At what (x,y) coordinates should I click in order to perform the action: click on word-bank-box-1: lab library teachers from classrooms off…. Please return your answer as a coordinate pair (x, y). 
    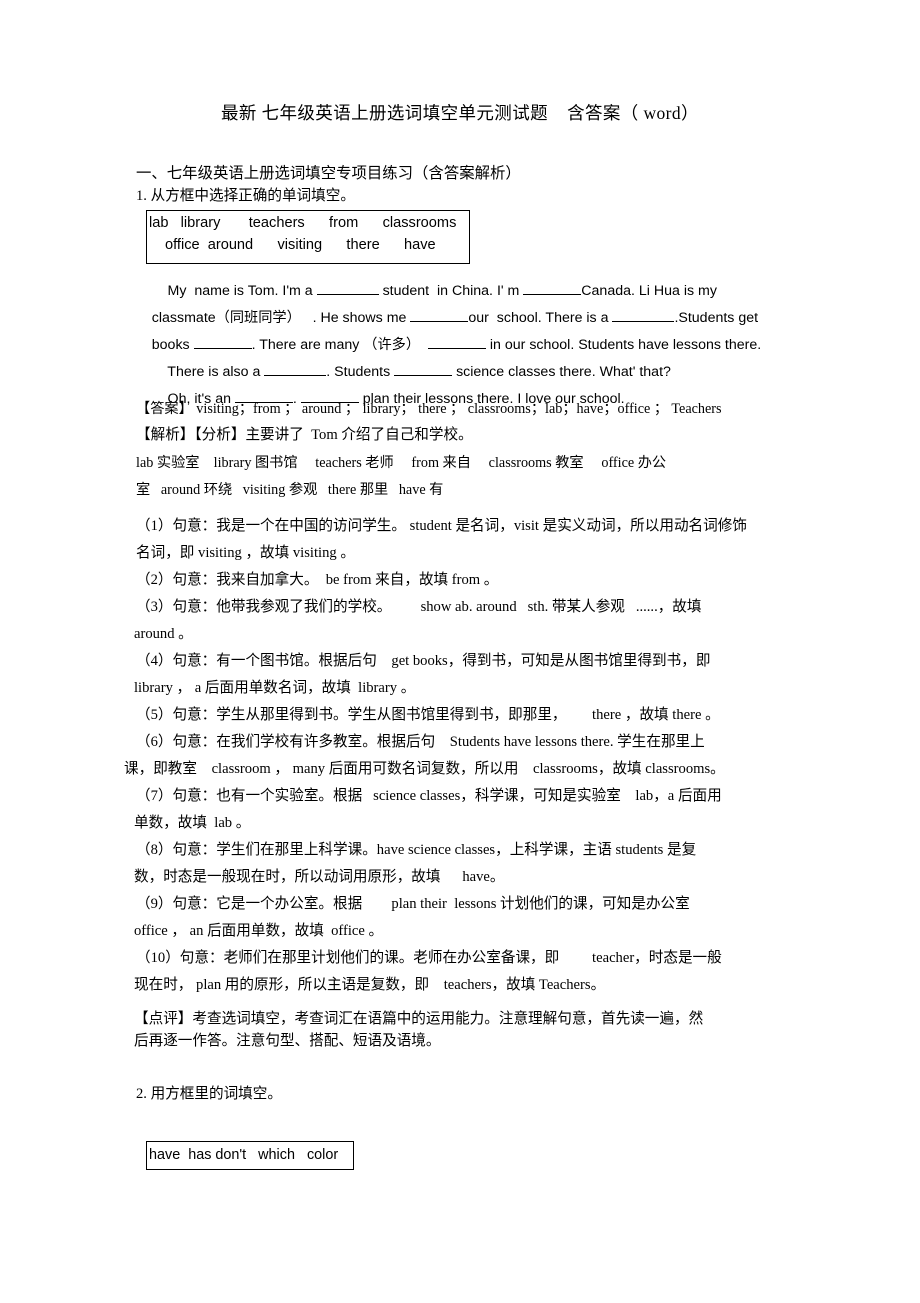
    Looking at the image, I should click on (308, 237).